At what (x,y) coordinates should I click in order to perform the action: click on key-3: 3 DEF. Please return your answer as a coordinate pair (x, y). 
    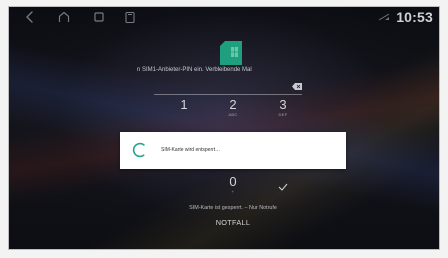
    Looking at the image, I should click on (283, 111).